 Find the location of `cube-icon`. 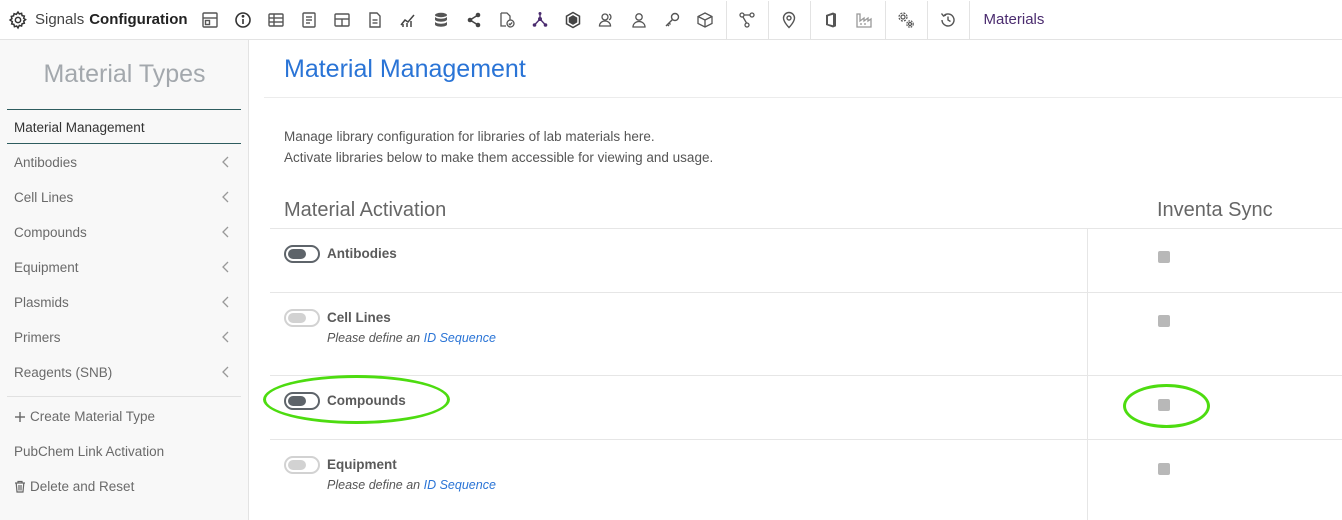

cube-icon is located at coordinates (705, 20).